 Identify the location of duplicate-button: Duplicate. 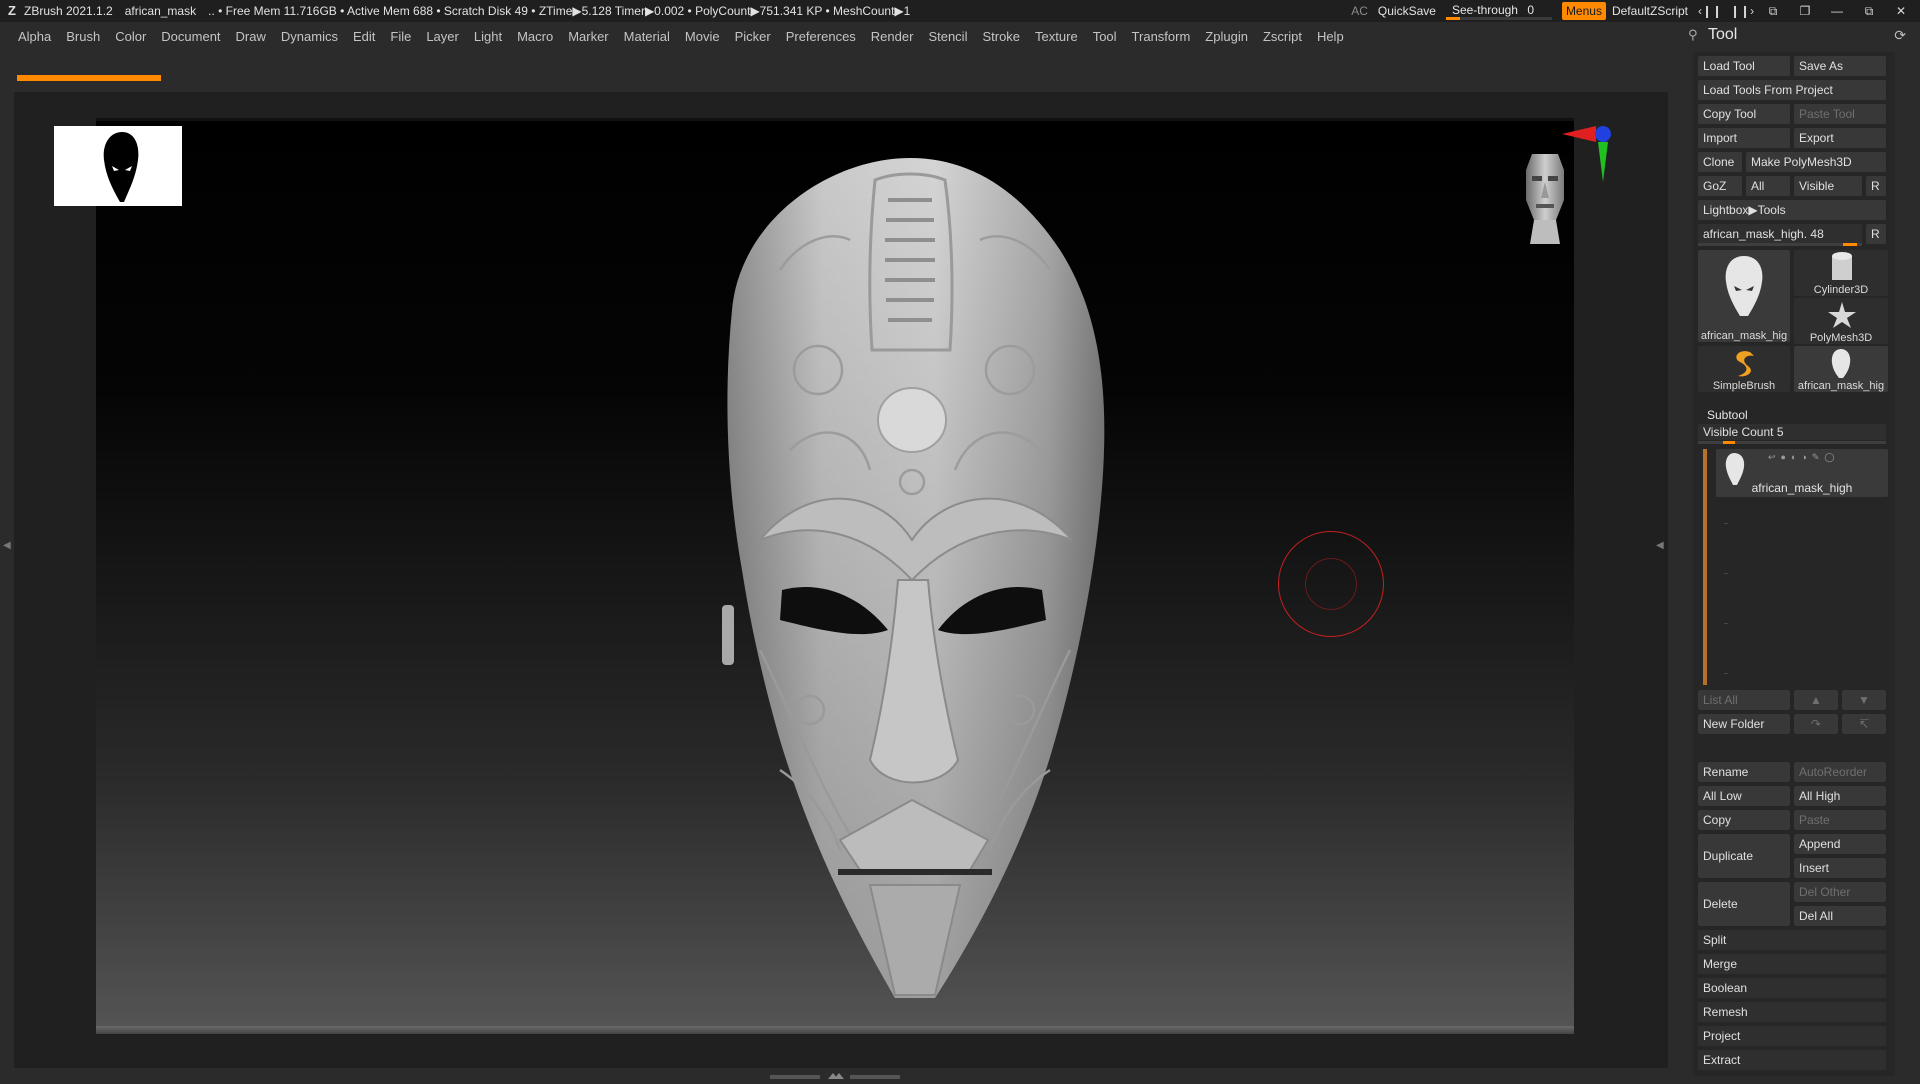
(1744, 856).